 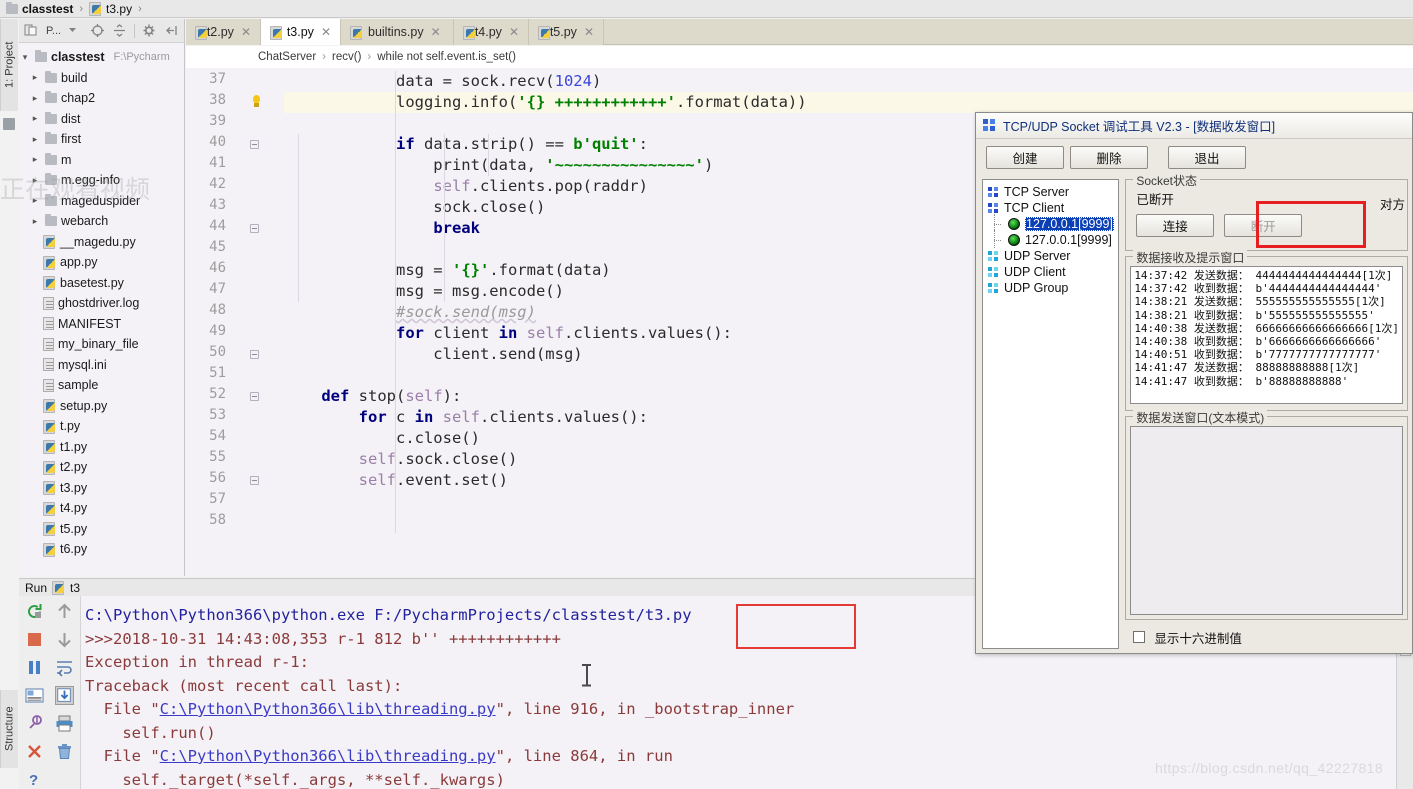 I want to click on tree-row-build: ▸ build, so click(x=101, y=78).